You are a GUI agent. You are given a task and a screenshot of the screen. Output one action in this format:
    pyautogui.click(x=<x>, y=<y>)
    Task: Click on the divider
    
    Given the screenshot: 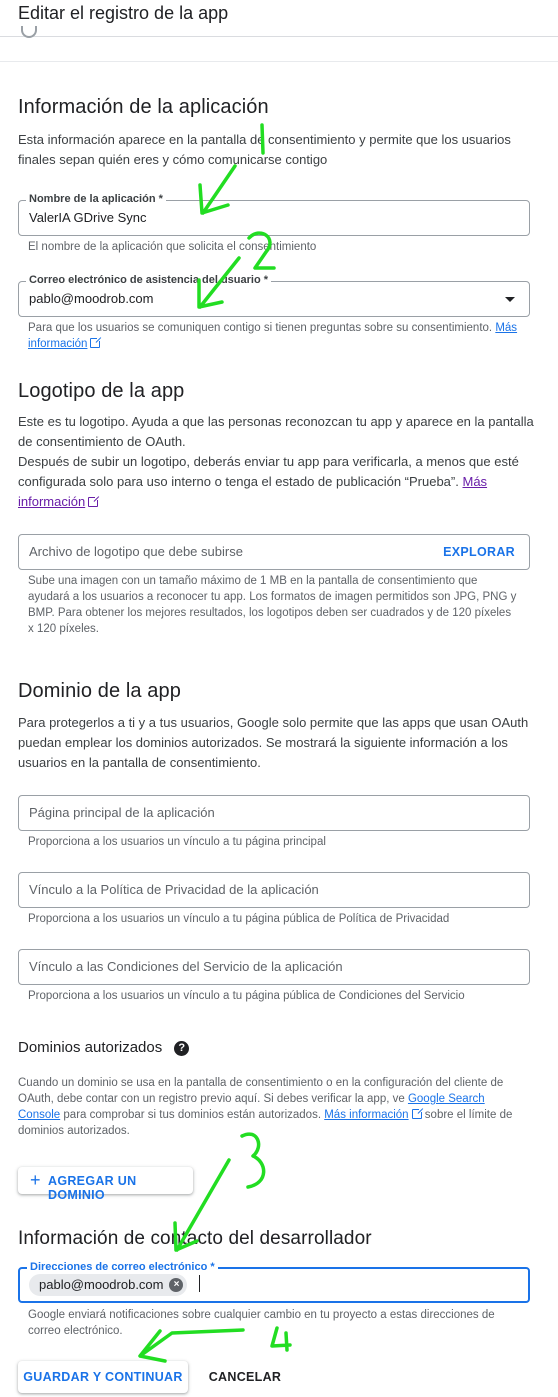 What is the action you would take?
    pyautogui.click(x=279, y=61)
    